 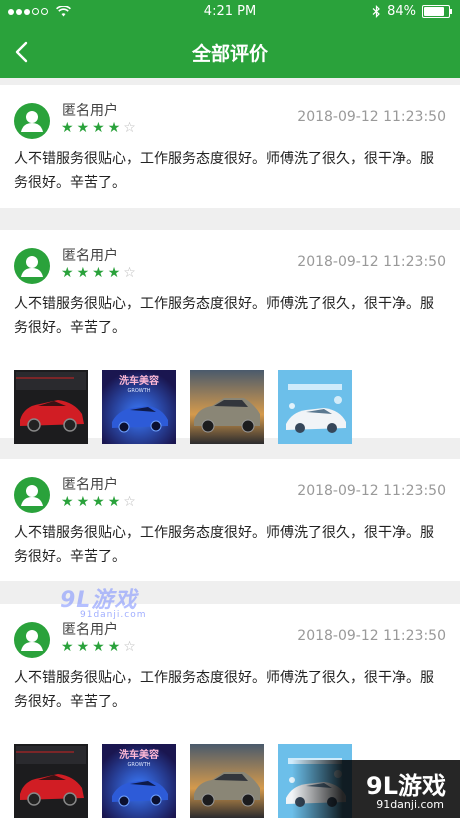 I want to click on battery-icon, so click(x=437, y=11).